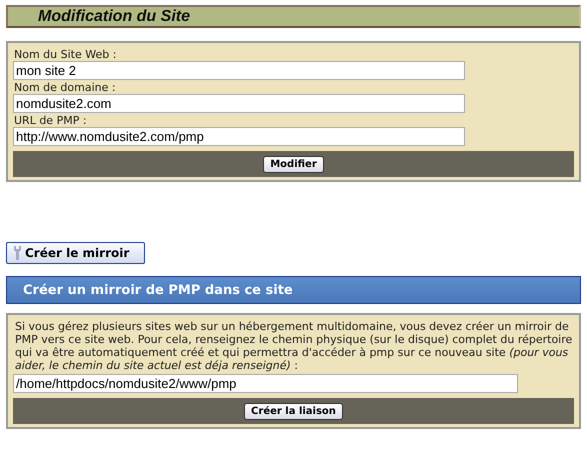 The height and width of the screenshot is (451, 587). Describe the element at coordinates (65, 88) in the screenshot. I see `field-label: Nom de domaine :` at that location.